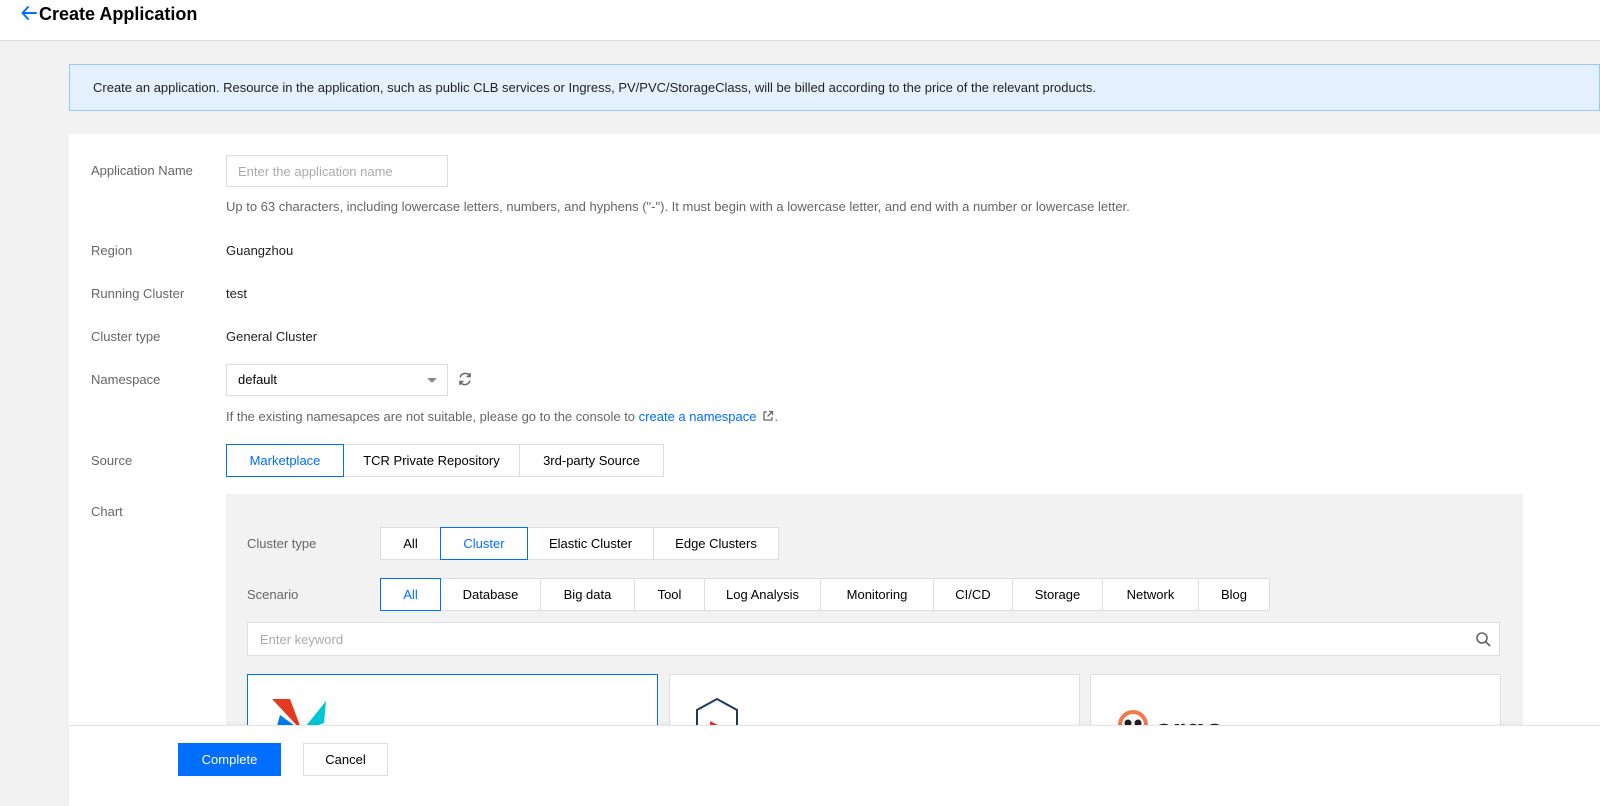  I want to click on cluster-type-label: Cluster type, so click(126, 336).